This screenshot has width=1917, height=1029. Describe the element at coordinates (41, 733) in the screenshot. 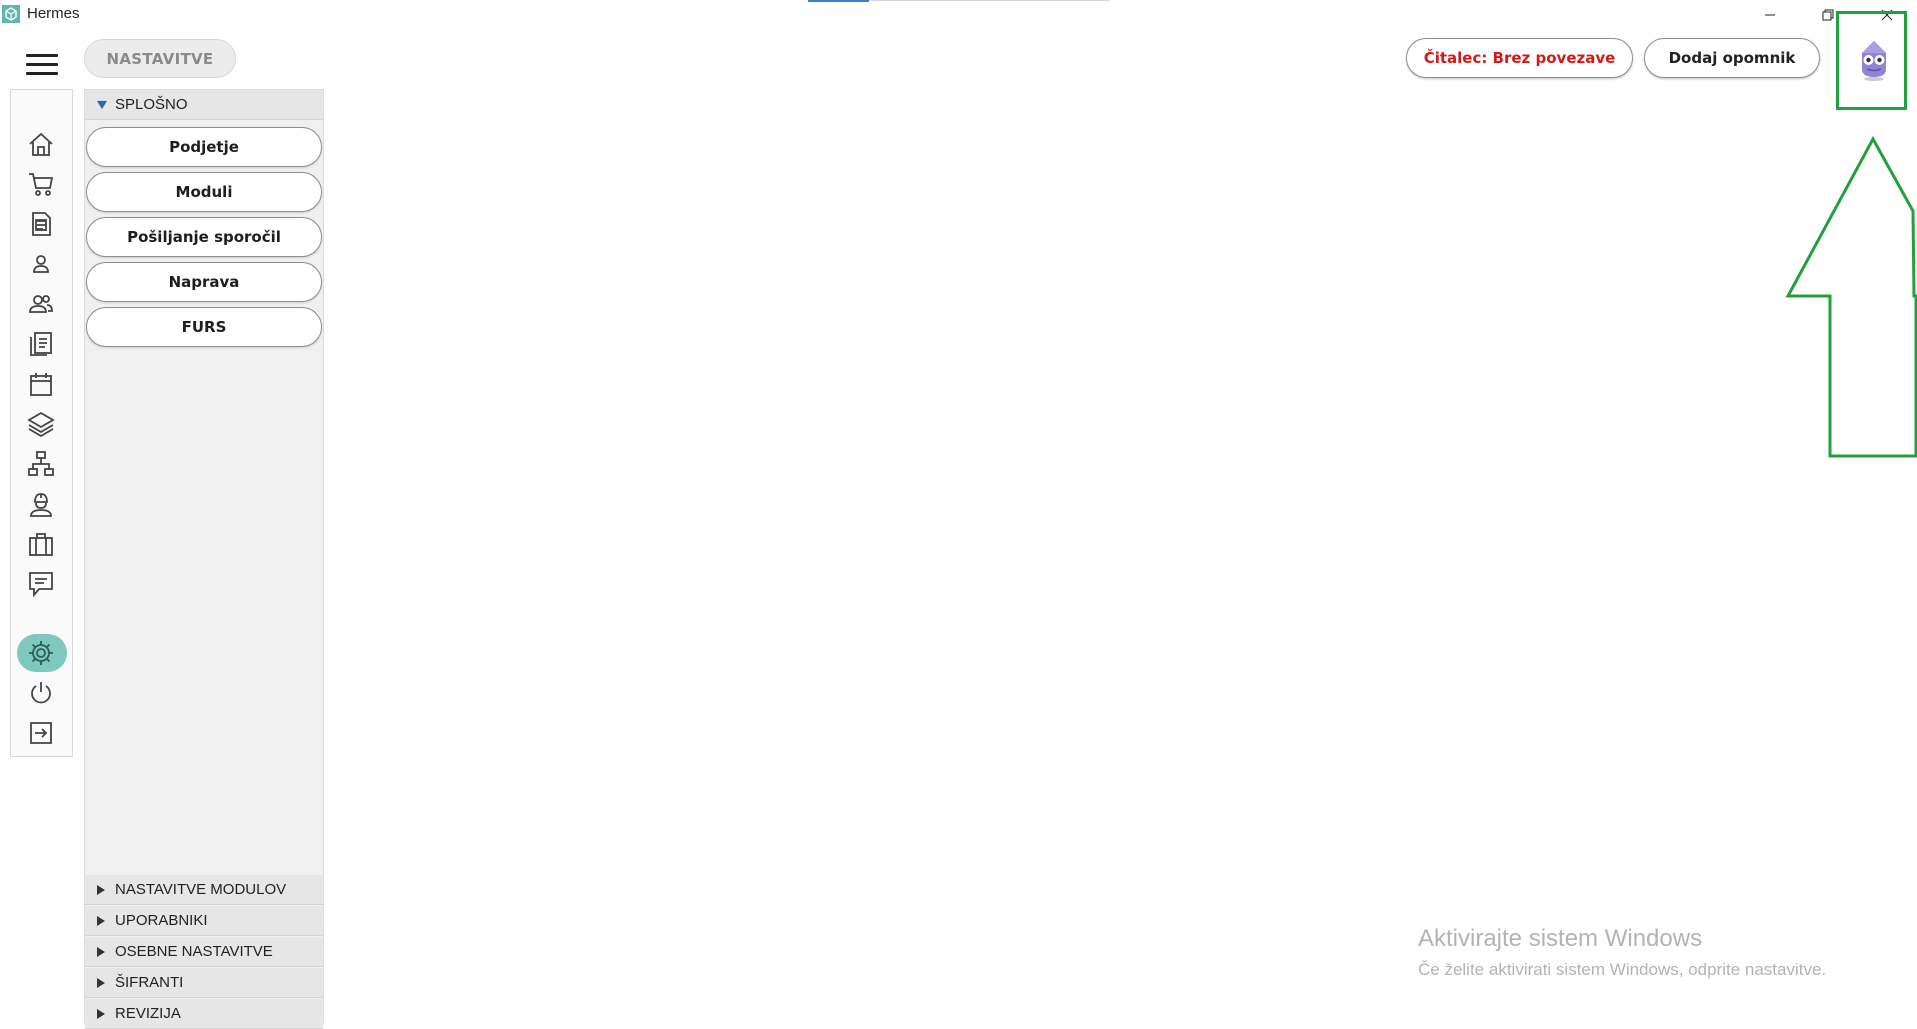

I see `logout-icon` at that location.